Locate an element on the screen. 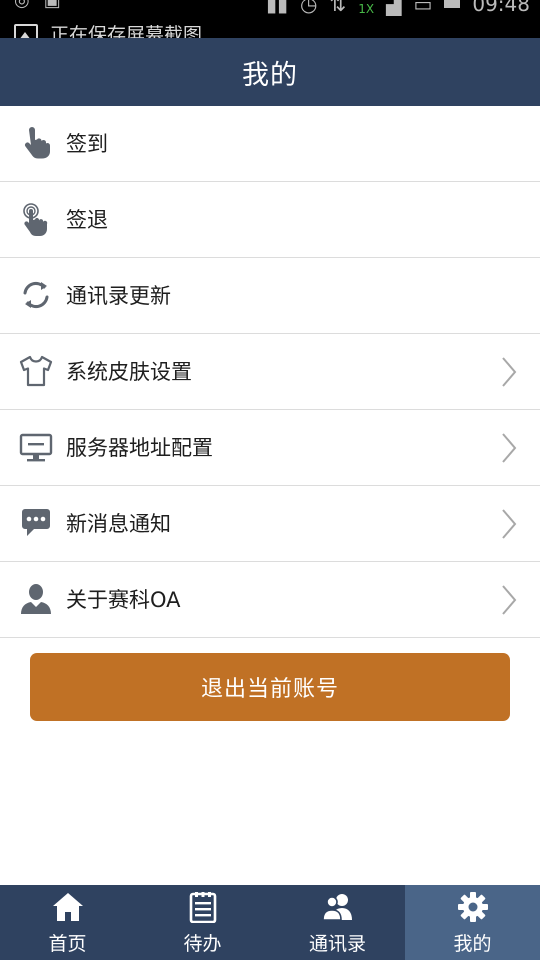  shirt-icon is located at coordinates (36, 371).